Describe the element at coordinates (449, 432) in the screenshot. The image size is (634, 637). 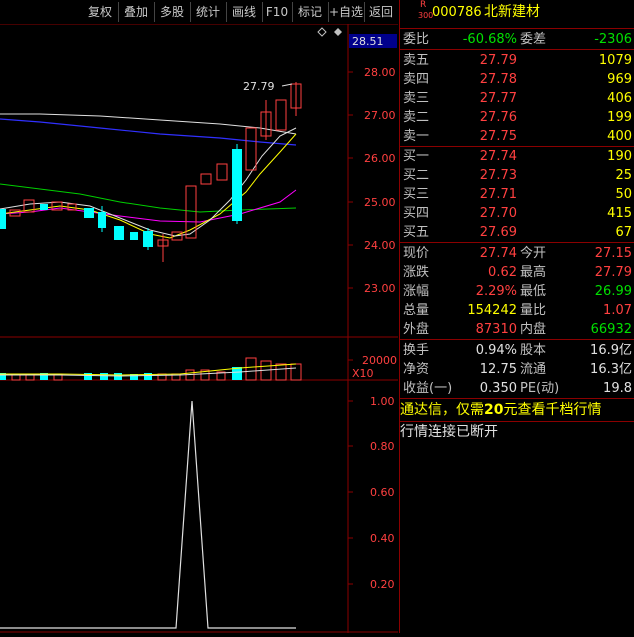
I see `connection-status: 行情连接已断开` at that location.